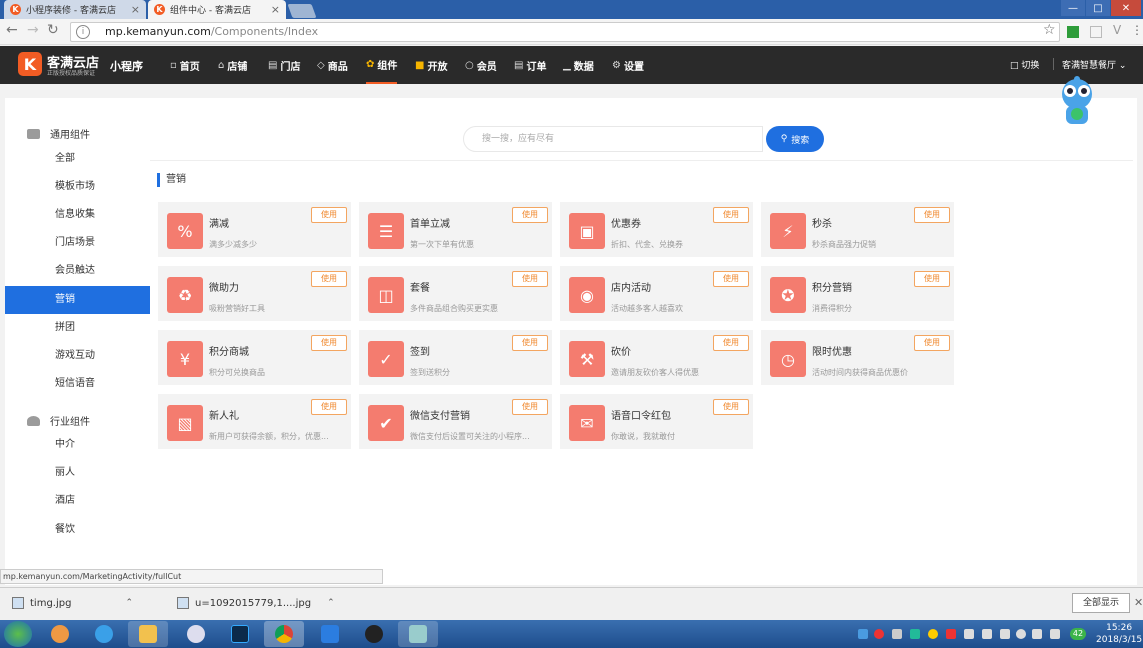  Describe the element at coordinates (254, 229) in the screenshot. I see `component-card: % 满减 满多少减多少 使用` at that location.